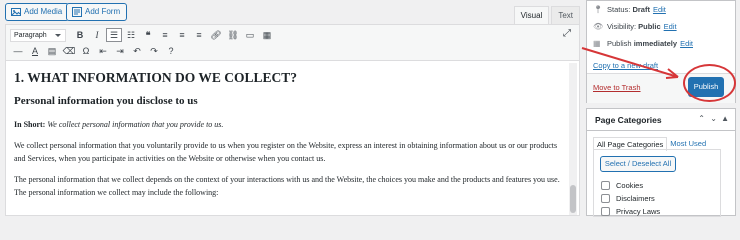  I want to click on redo-icon: ↷, so click(154, 51).